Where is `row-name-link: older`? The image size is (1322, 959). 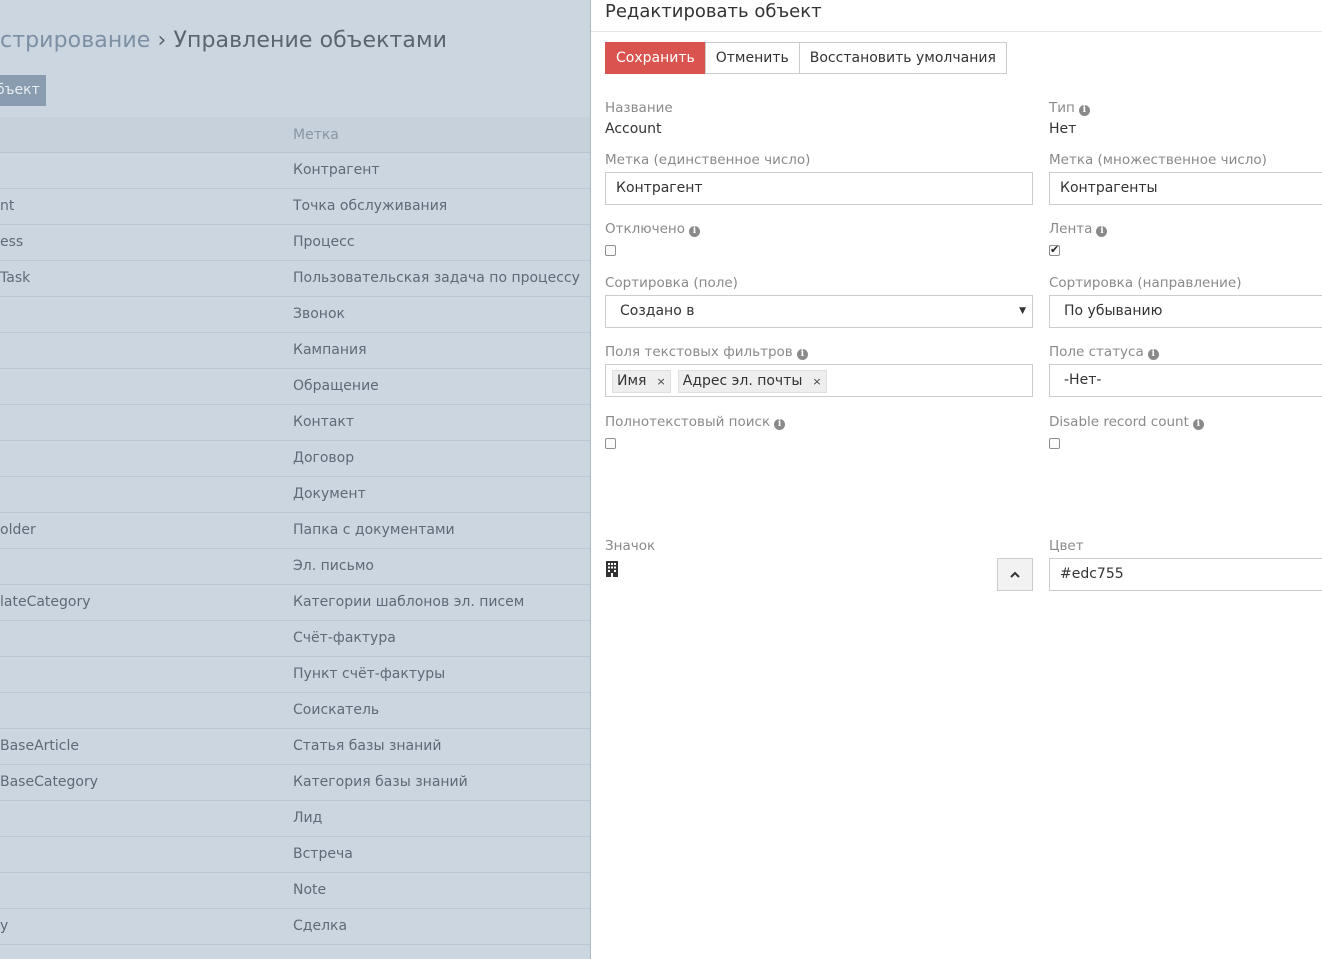 row-name-link: older is located at coordinates (18, 530).